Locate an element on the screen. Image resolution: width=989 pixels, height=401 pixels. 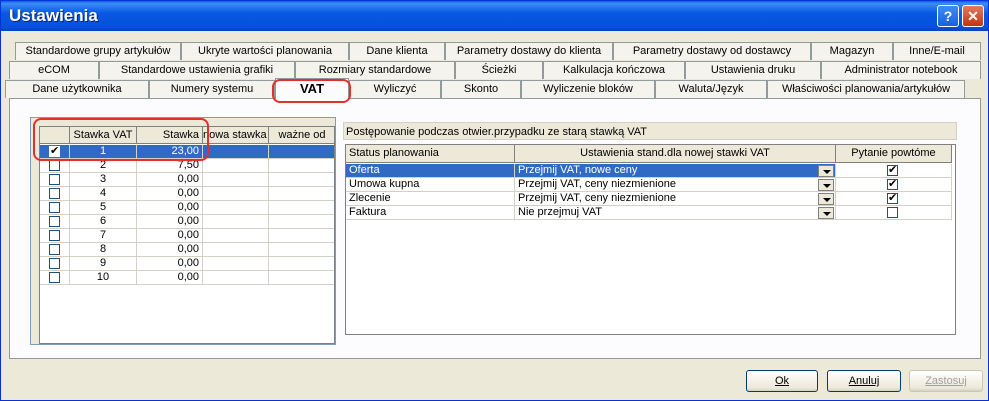
vat-row: 123,00 is located at coordinates (187, 151).